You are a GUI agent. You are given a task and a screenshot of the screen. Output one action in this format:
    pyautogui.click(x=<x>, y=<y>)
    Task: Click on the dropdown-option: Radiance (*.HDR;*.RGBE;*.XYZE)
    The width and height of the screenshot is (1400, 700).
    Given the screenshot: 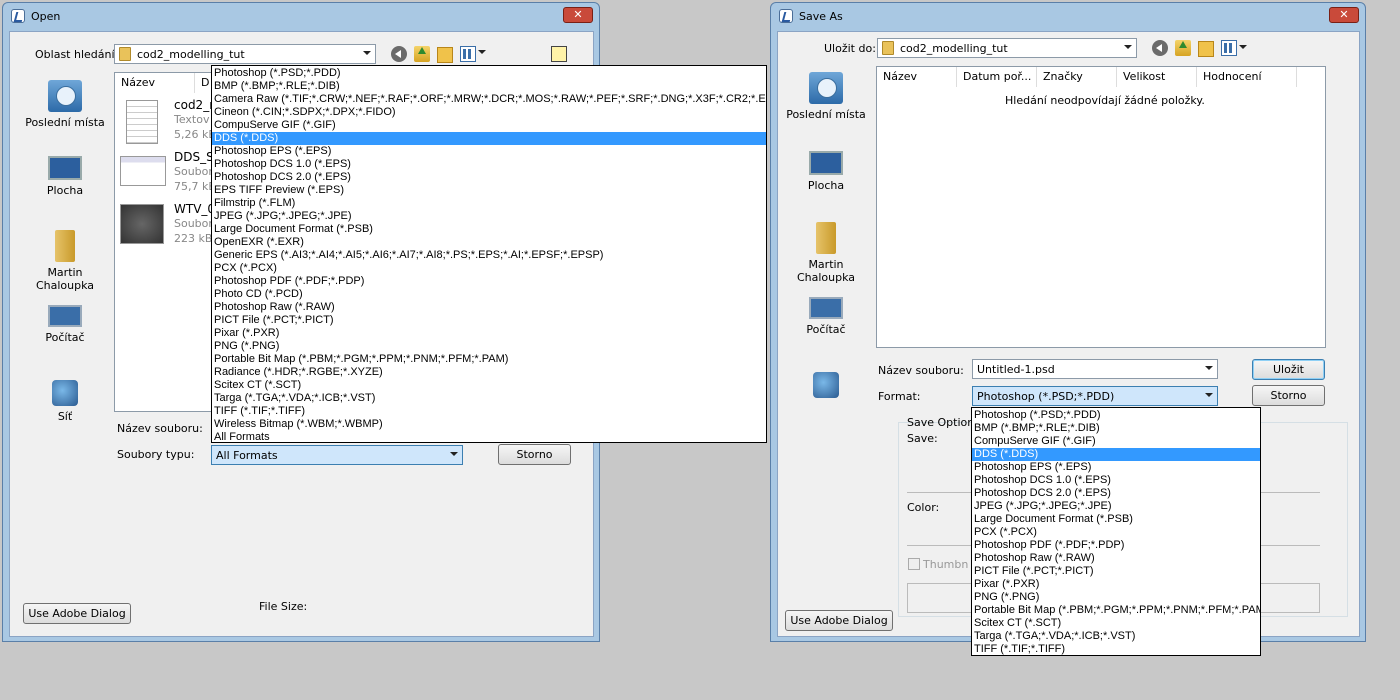 What is the action you would take?
    pyautogui.click(x=489, y=372)
    